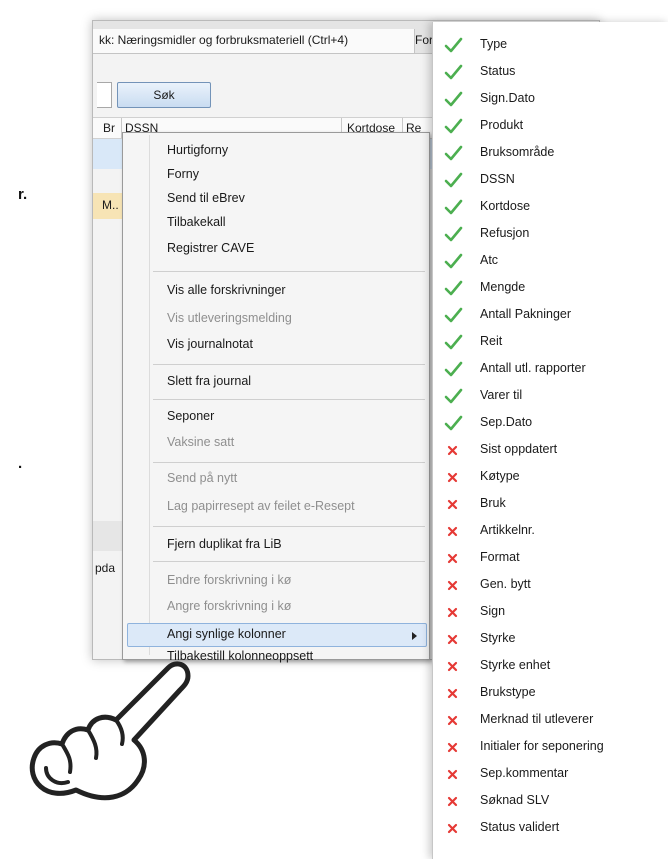 The width and height of the screenshot is (668, 859). What do you see at coordinates (550, 531) in the screenshot?
I see `column-option: Artikkelnr.` at bounding box center [550, 531].